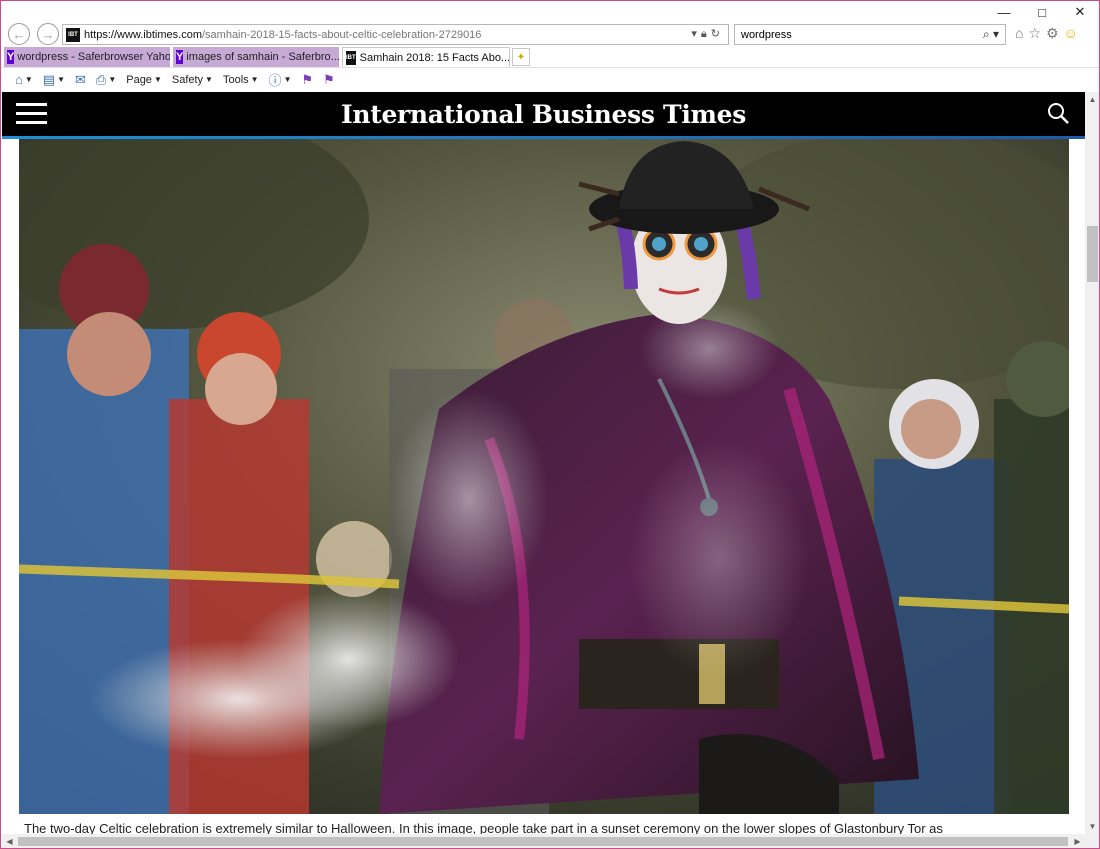  I want to click on back-button: ←, so click(19, 34).